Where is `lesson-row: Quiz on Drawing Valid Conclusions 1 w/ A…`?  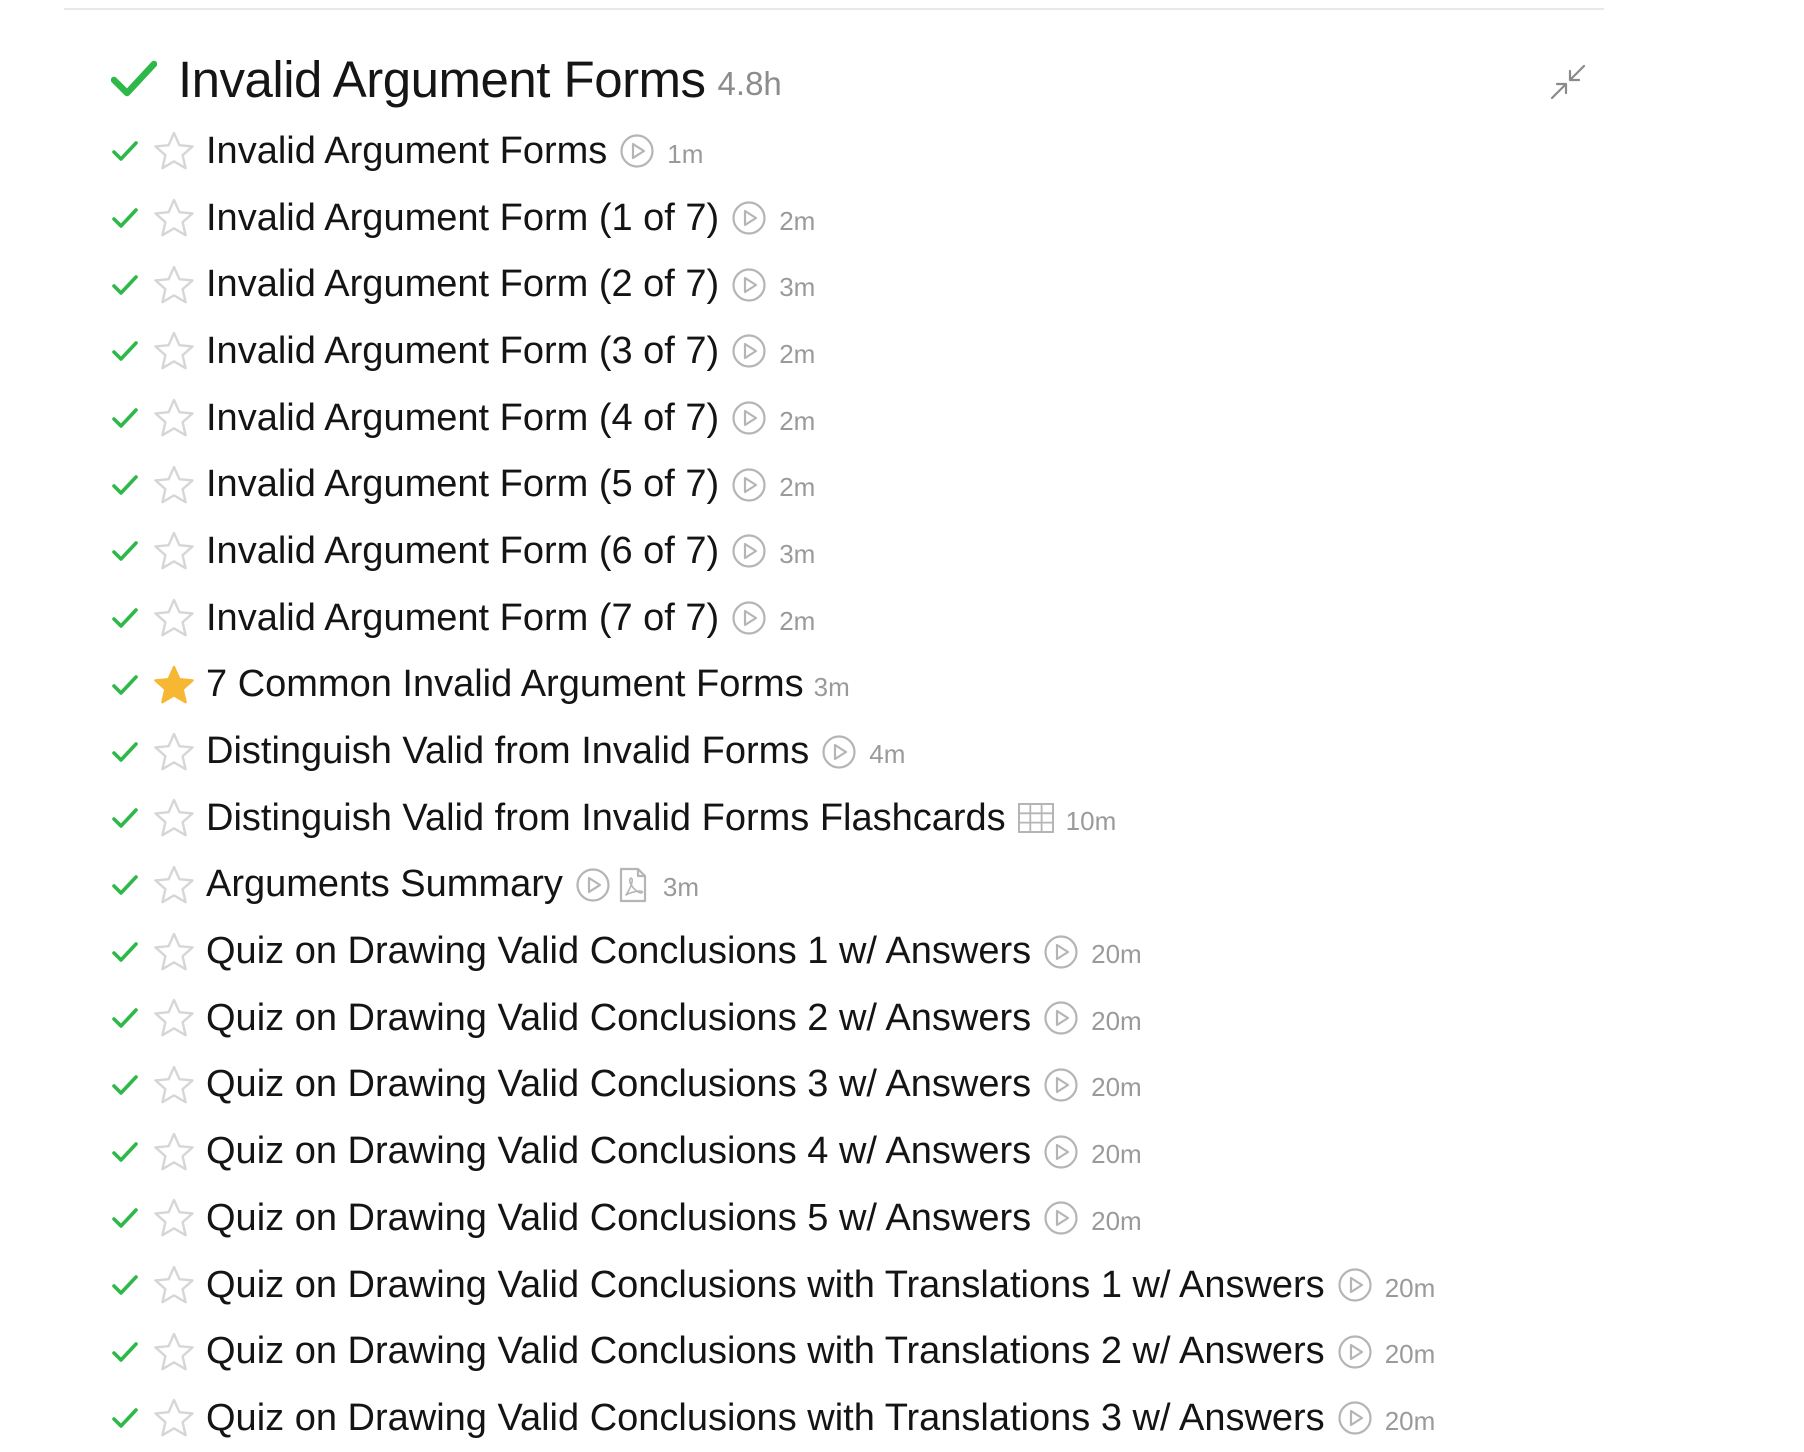
lesson-row: Quiz on Drawing Valid Conclusions 1 w/ A… is located at coordinates (850, 951).